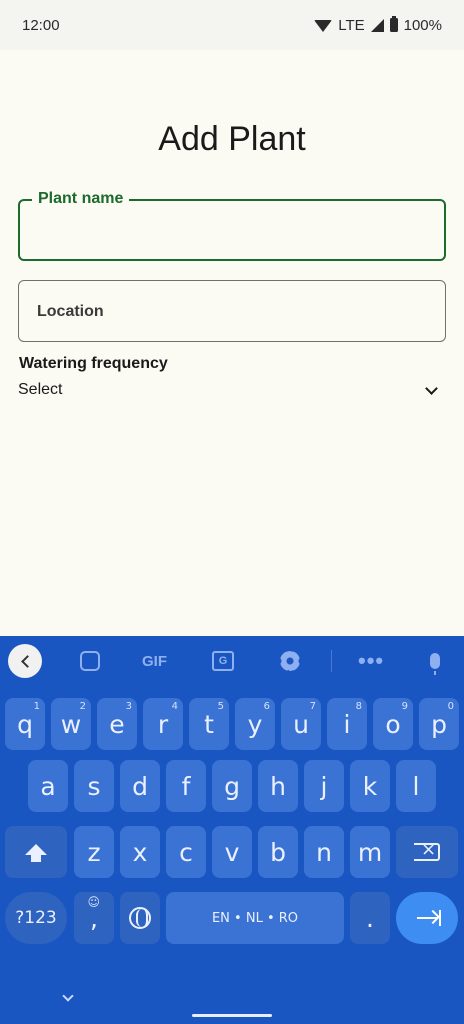 The image size is (464, 1024). Describe the element at coordinates (324, 786) in the screenshot. I see `key-j: j` at that location.